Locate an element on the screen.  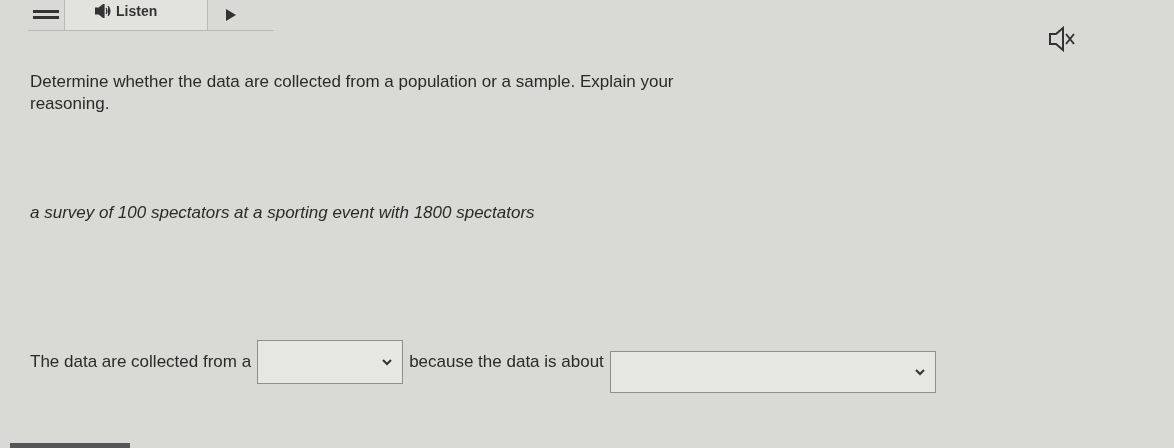
question-text: Determine whether the data are collected from a population or a sample. Explain your reasoning. is located at coordinates (352, 93).